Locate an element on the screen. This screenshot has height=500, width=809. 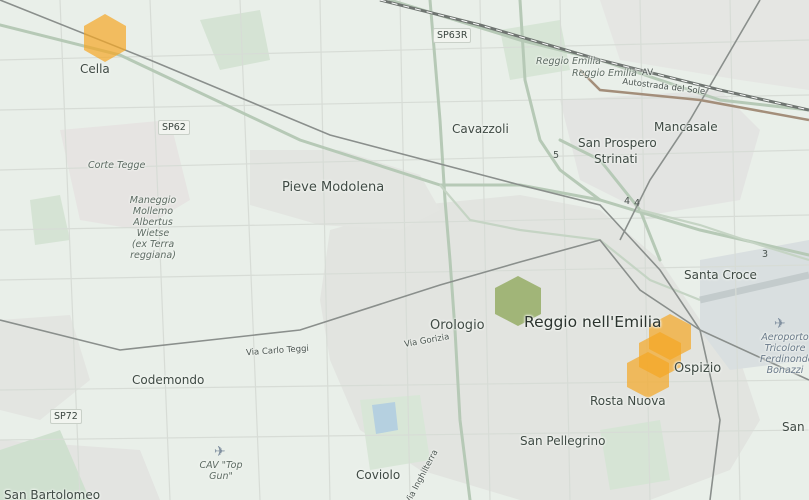
label-san-prospero: San Prospero is located at coordinates (617, 143).